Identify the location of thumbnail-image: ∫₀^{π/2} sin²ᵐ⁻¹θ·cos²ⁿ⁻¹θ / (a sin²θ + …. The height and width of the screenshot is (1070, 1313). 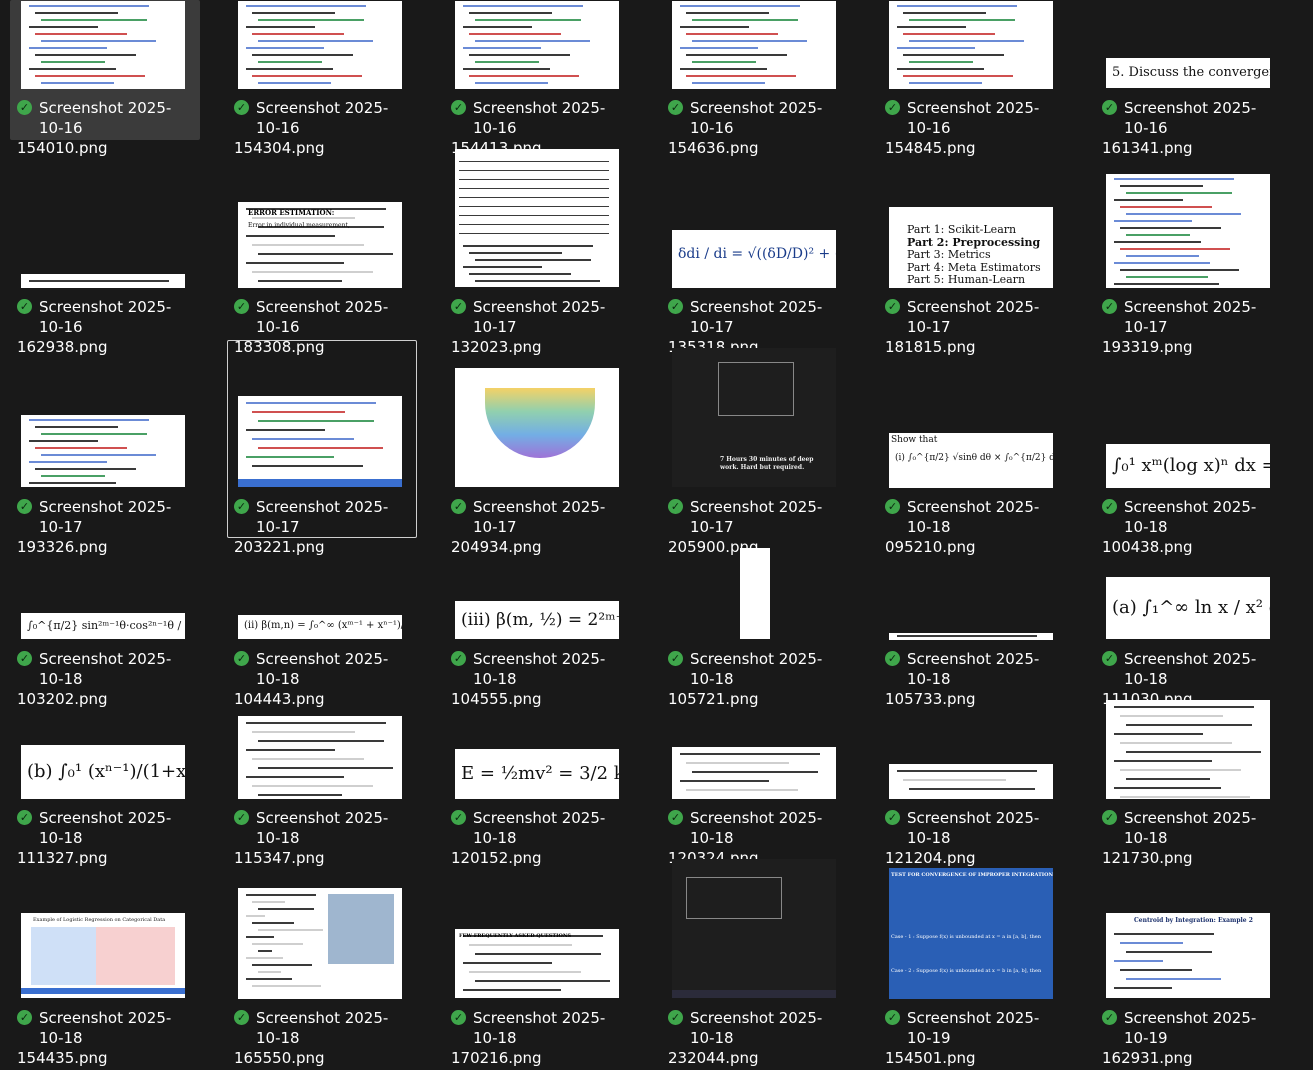
(103, 626).